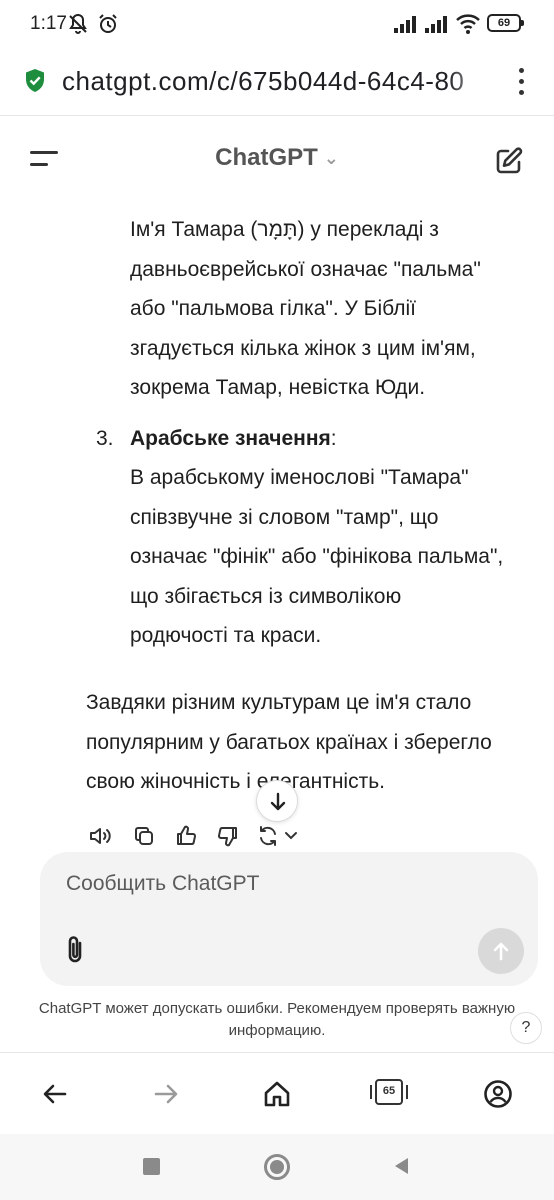 Image resolution: width=554 pixels, height=1200 pixels. What do you see at coordinates (35, 83) in the screenshot?
I see `secure-shield-icon` at bounding box center [35, 83].